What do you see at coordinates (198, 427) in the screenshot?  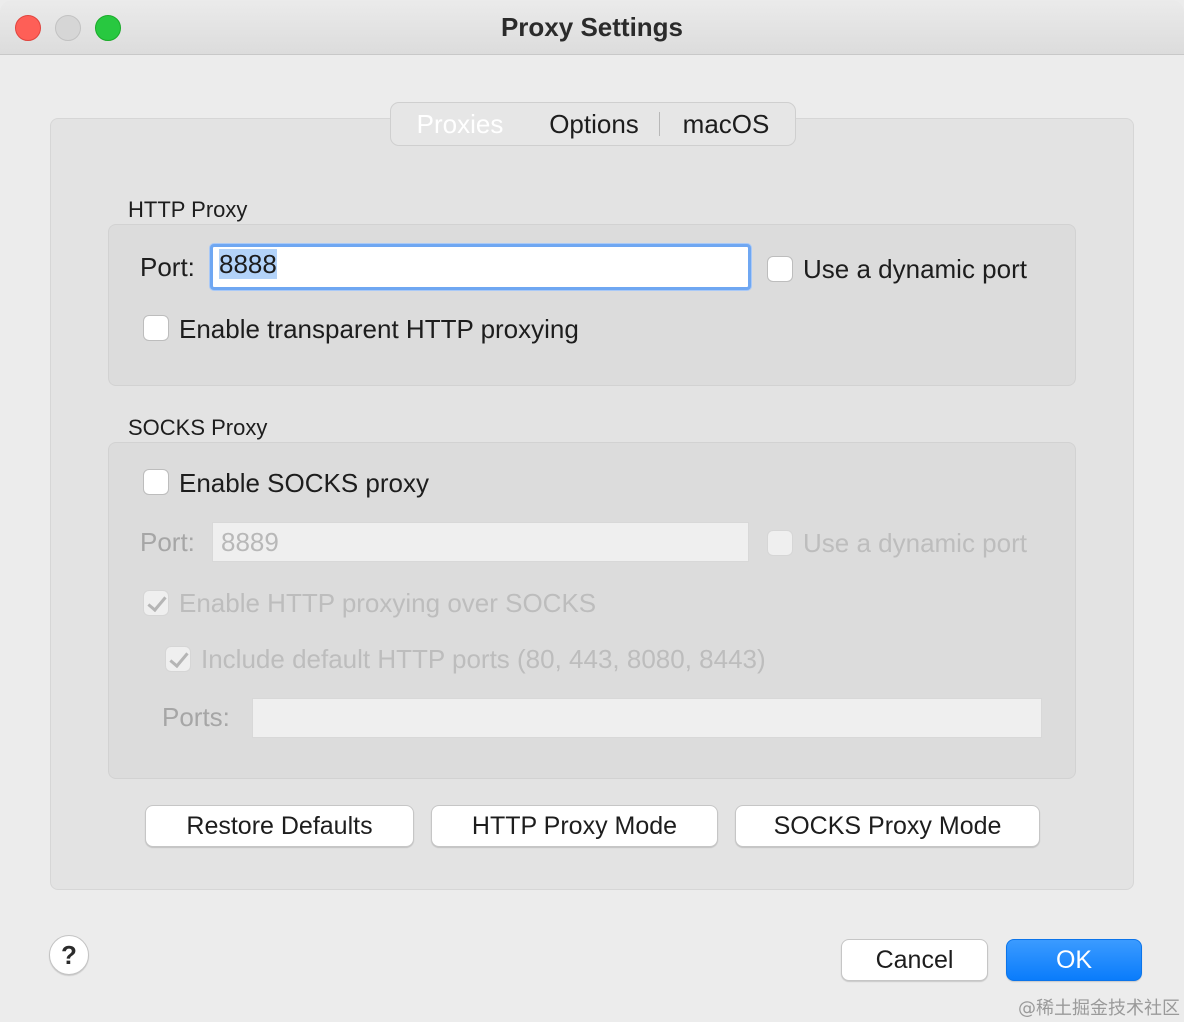 I see `socks-proxy-section-label: SOCKS Proxy` at bounding box center [198, 427].